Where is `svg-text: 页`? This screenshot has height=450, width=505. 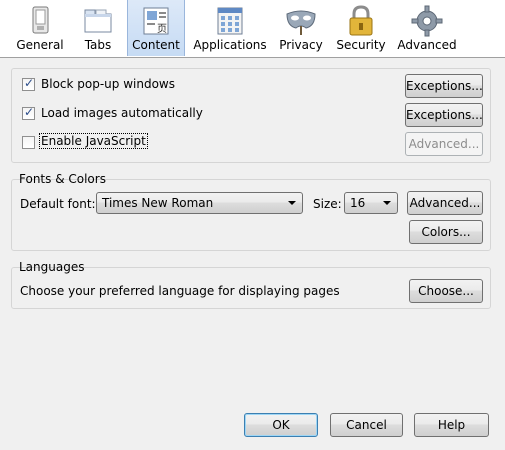 svg-text: 页 is located at coordinates (162, 29).